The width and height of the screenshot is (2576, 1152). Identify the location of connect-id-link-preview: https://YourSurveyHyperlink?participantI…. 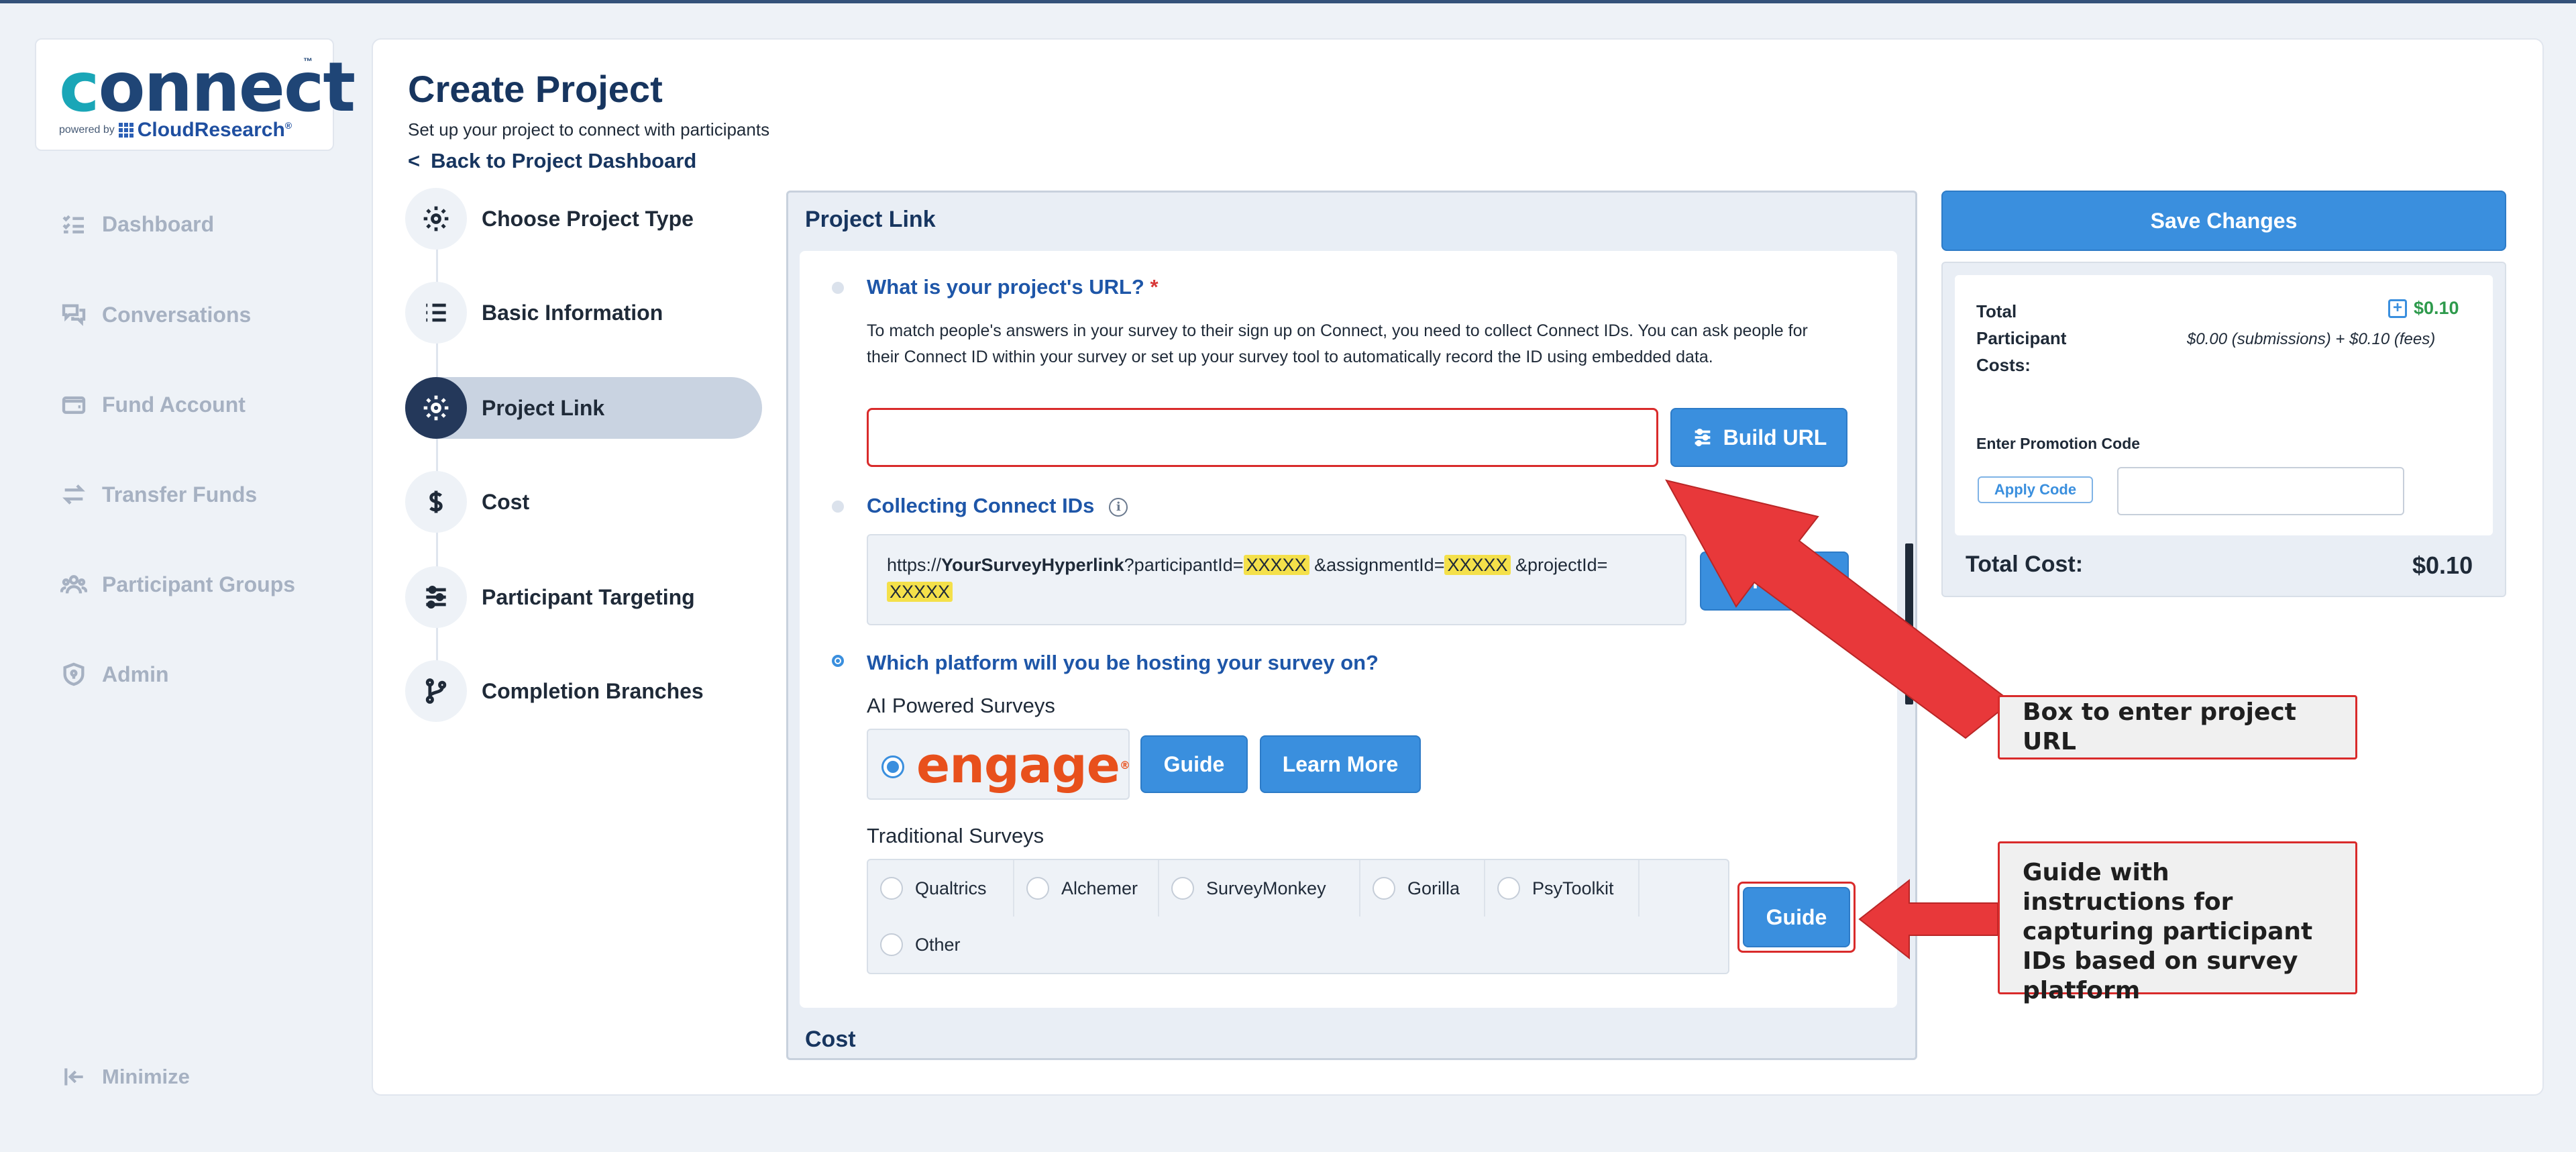
(1276, 579).